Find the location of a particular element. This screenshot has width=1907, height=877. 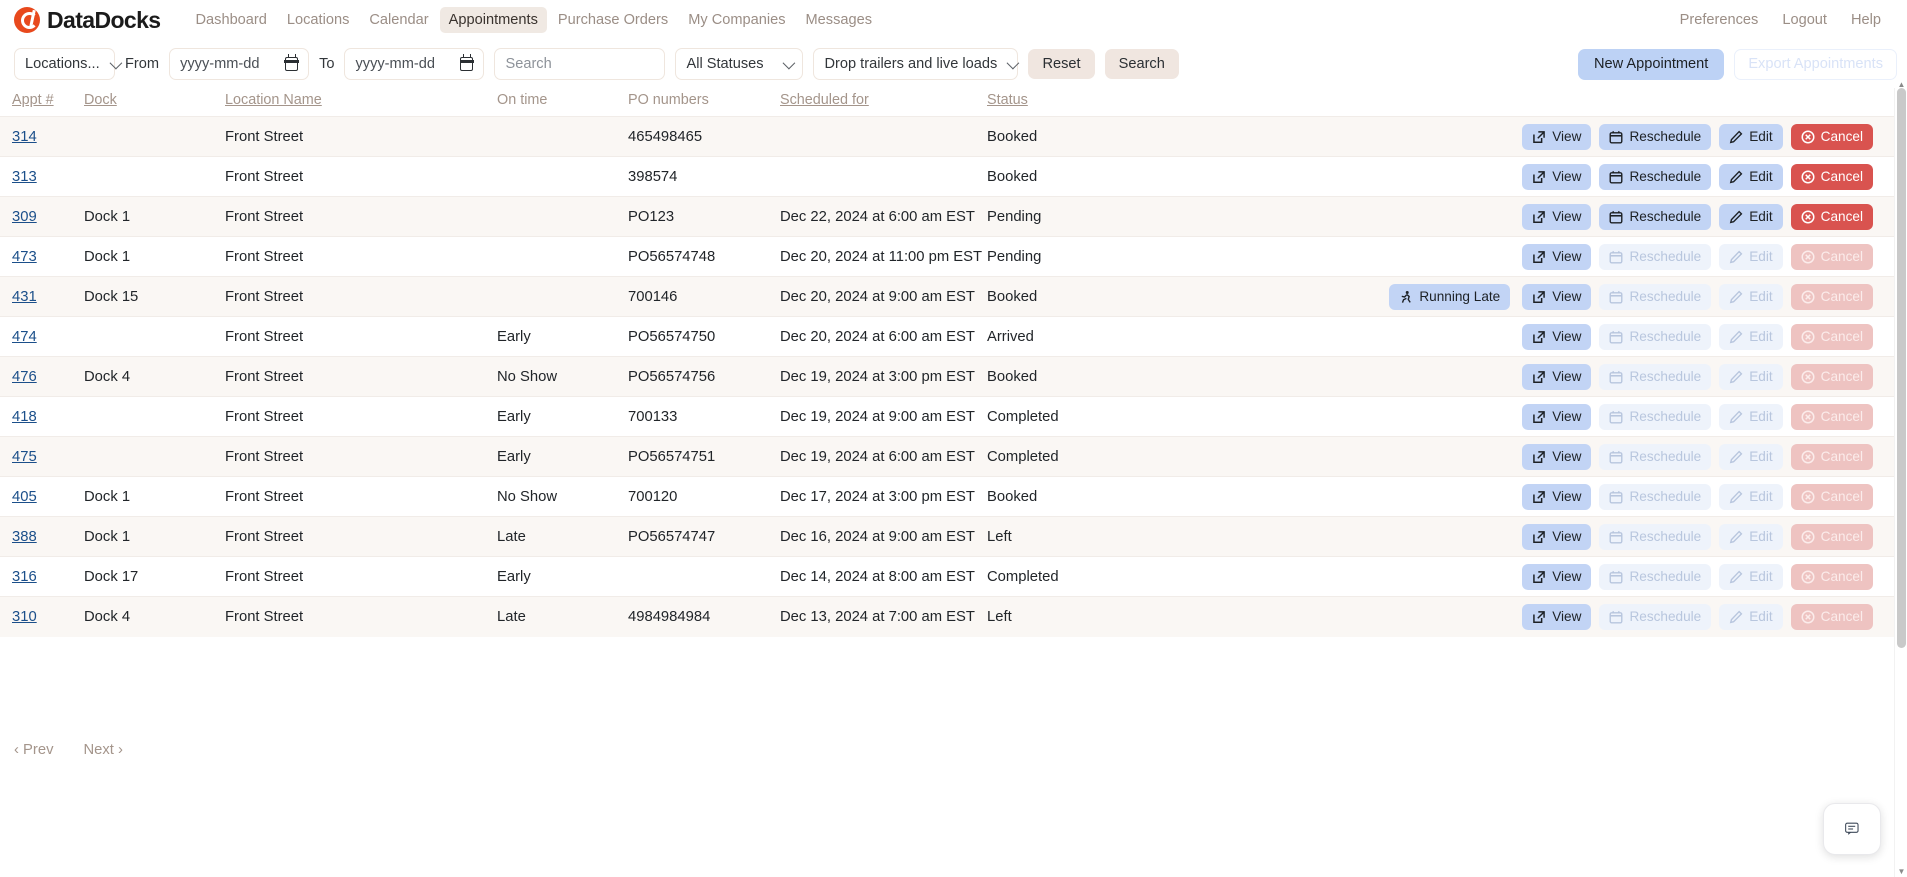

cell-scheduled-for: Dec 19, 2024 at 3:00 pm EST is located at coordinates (883, 376).